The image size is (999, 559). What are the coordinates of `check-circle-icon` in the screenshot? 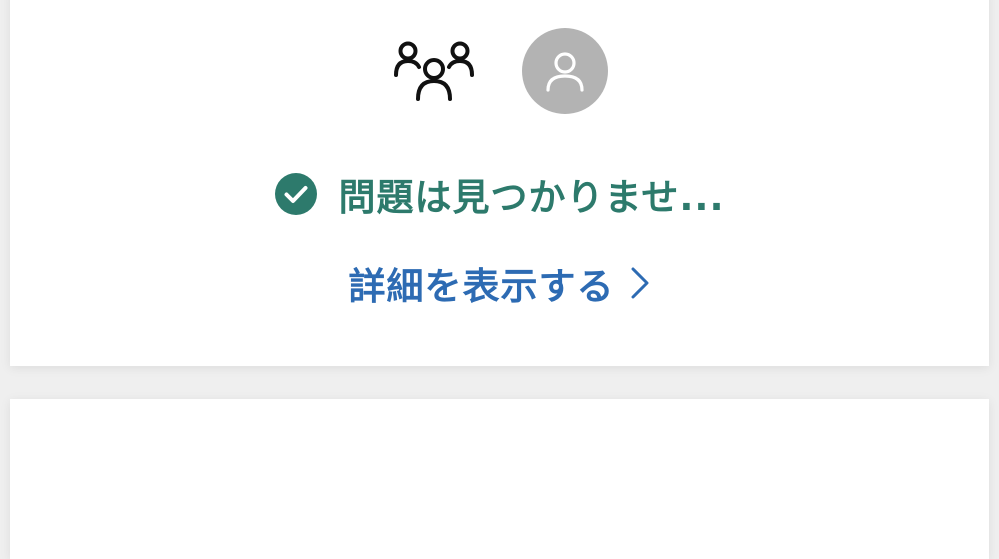 It's located at (296, 194).